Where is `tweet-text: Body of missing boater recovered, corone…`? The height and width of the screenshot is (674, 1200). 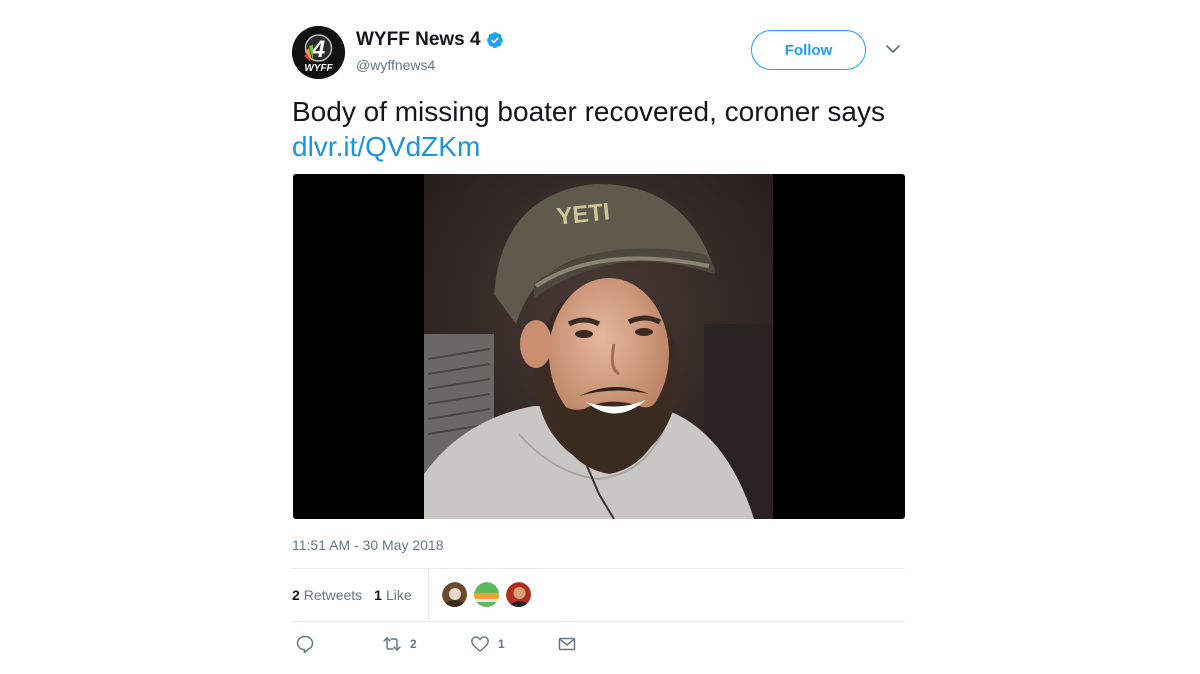 tweet-text: Body of missing boater recovered, corone… is located at coordinates (598, 129).